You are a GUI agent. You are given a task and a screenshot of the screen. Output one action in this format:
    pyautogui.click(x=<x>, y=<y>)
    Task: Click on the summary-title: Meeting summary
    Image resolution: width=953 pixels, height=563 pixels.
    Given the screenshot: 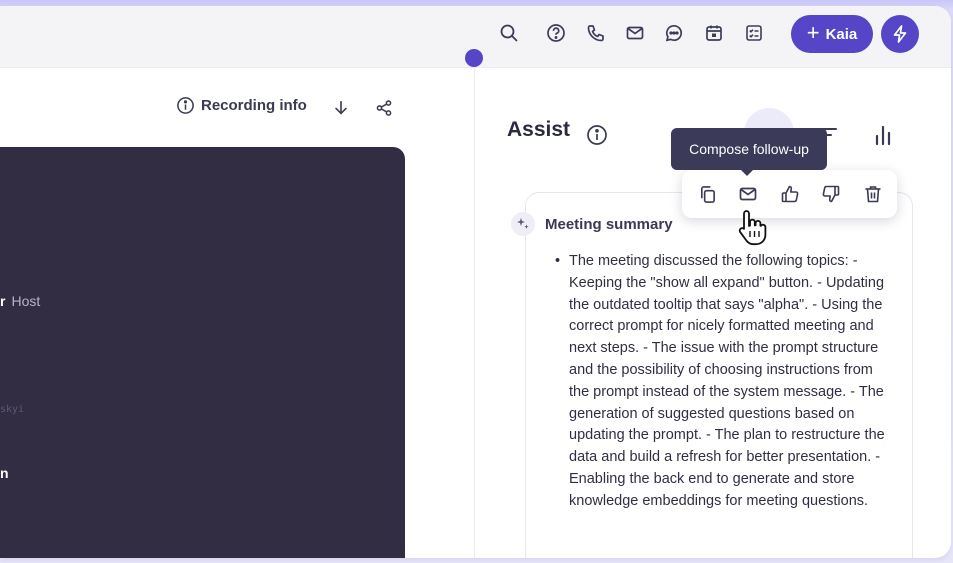 What is the action you would take?
    pyautogui.click(x=609, y=224)
    